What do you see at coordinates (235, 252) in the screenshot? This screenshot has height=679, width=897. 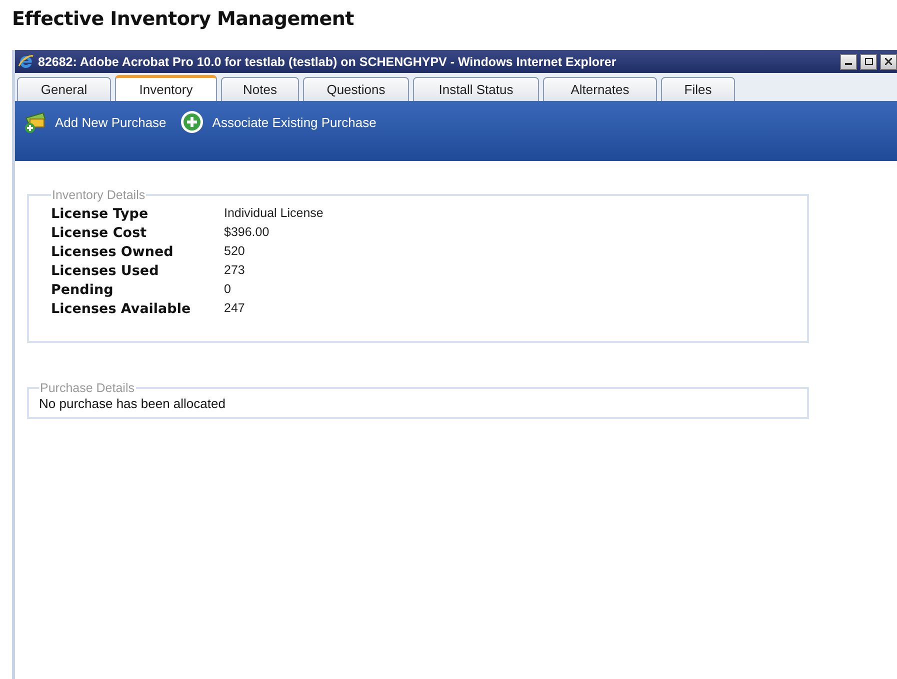 I see `field-value: 520` at bounding box center [235, 252].